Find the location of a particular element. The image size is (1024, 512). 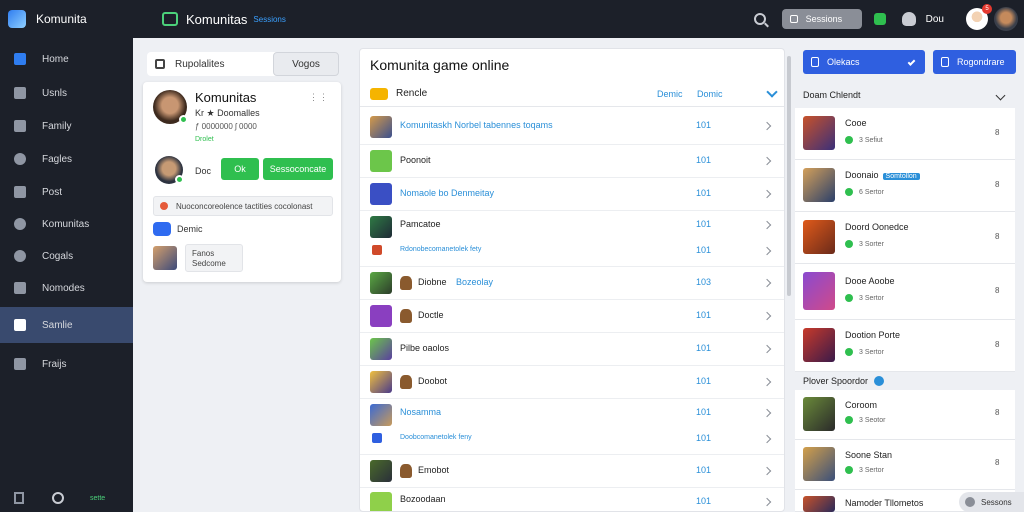

item-meta: 3 Sefiut is located at coordinates (864, 140).